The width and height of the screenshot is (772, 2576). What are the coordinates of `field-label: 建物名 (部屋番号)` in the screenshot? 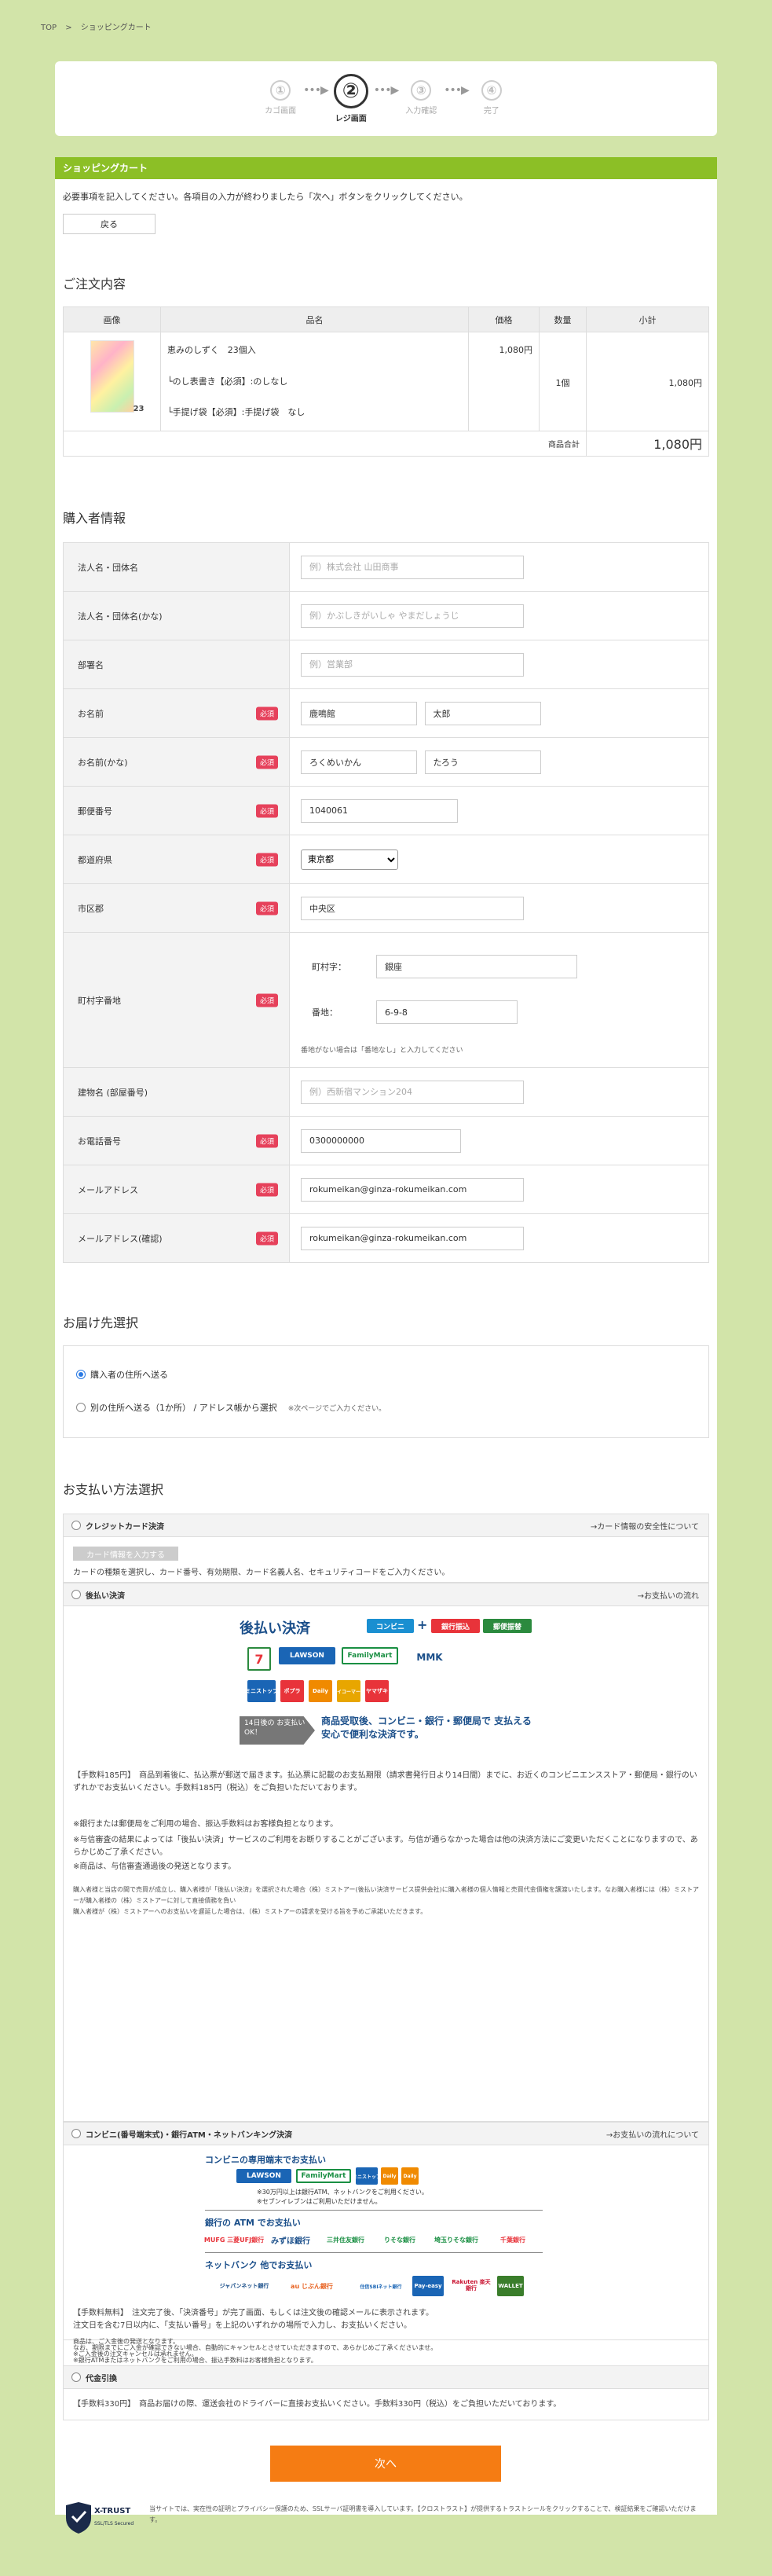 It's located at (176, 1092).